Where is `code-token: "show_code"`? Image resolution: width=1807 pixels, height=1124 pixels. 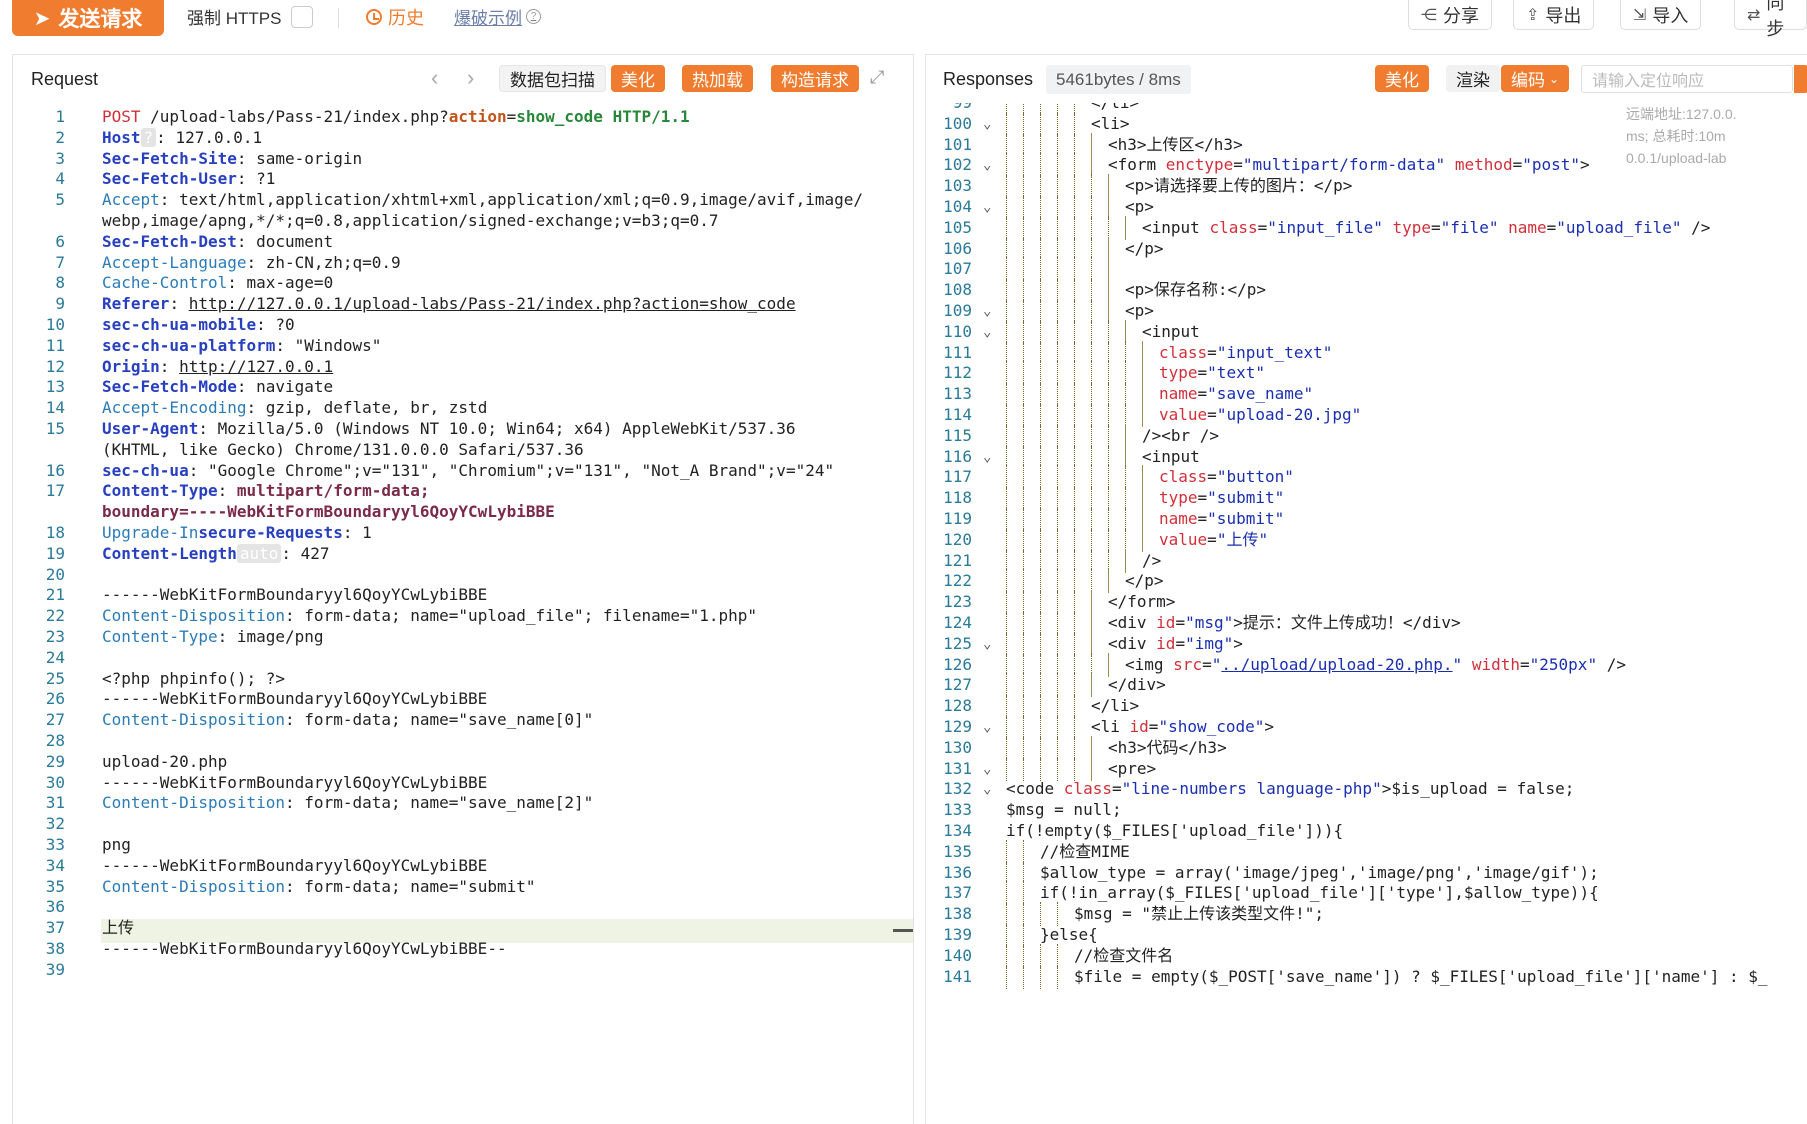
code-token: "show_code" is located at coordinates (1211, 726).